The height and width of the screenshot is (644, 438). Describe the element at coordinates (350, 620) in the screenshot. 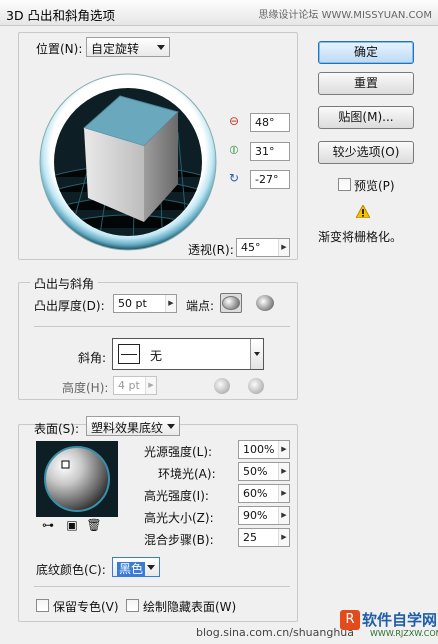

I see `brand-logo-icon: R` at that location.